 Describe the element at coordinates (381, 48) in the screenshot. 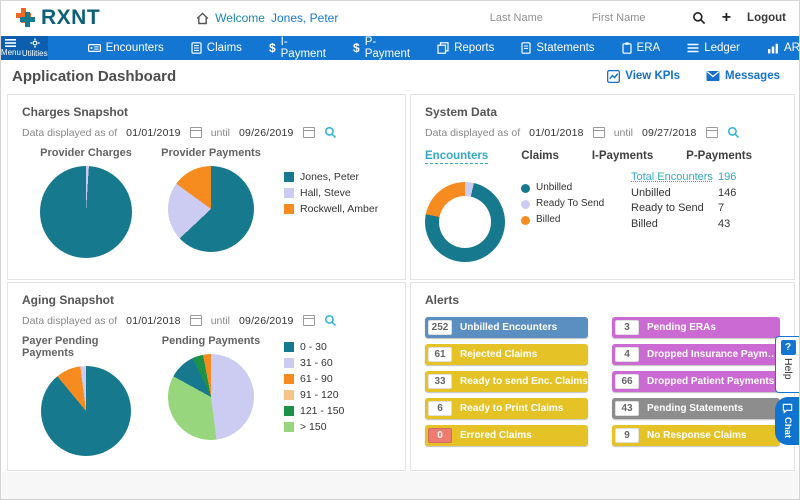

I see `nav-item-p-payment: $ P-Payment` at that location.